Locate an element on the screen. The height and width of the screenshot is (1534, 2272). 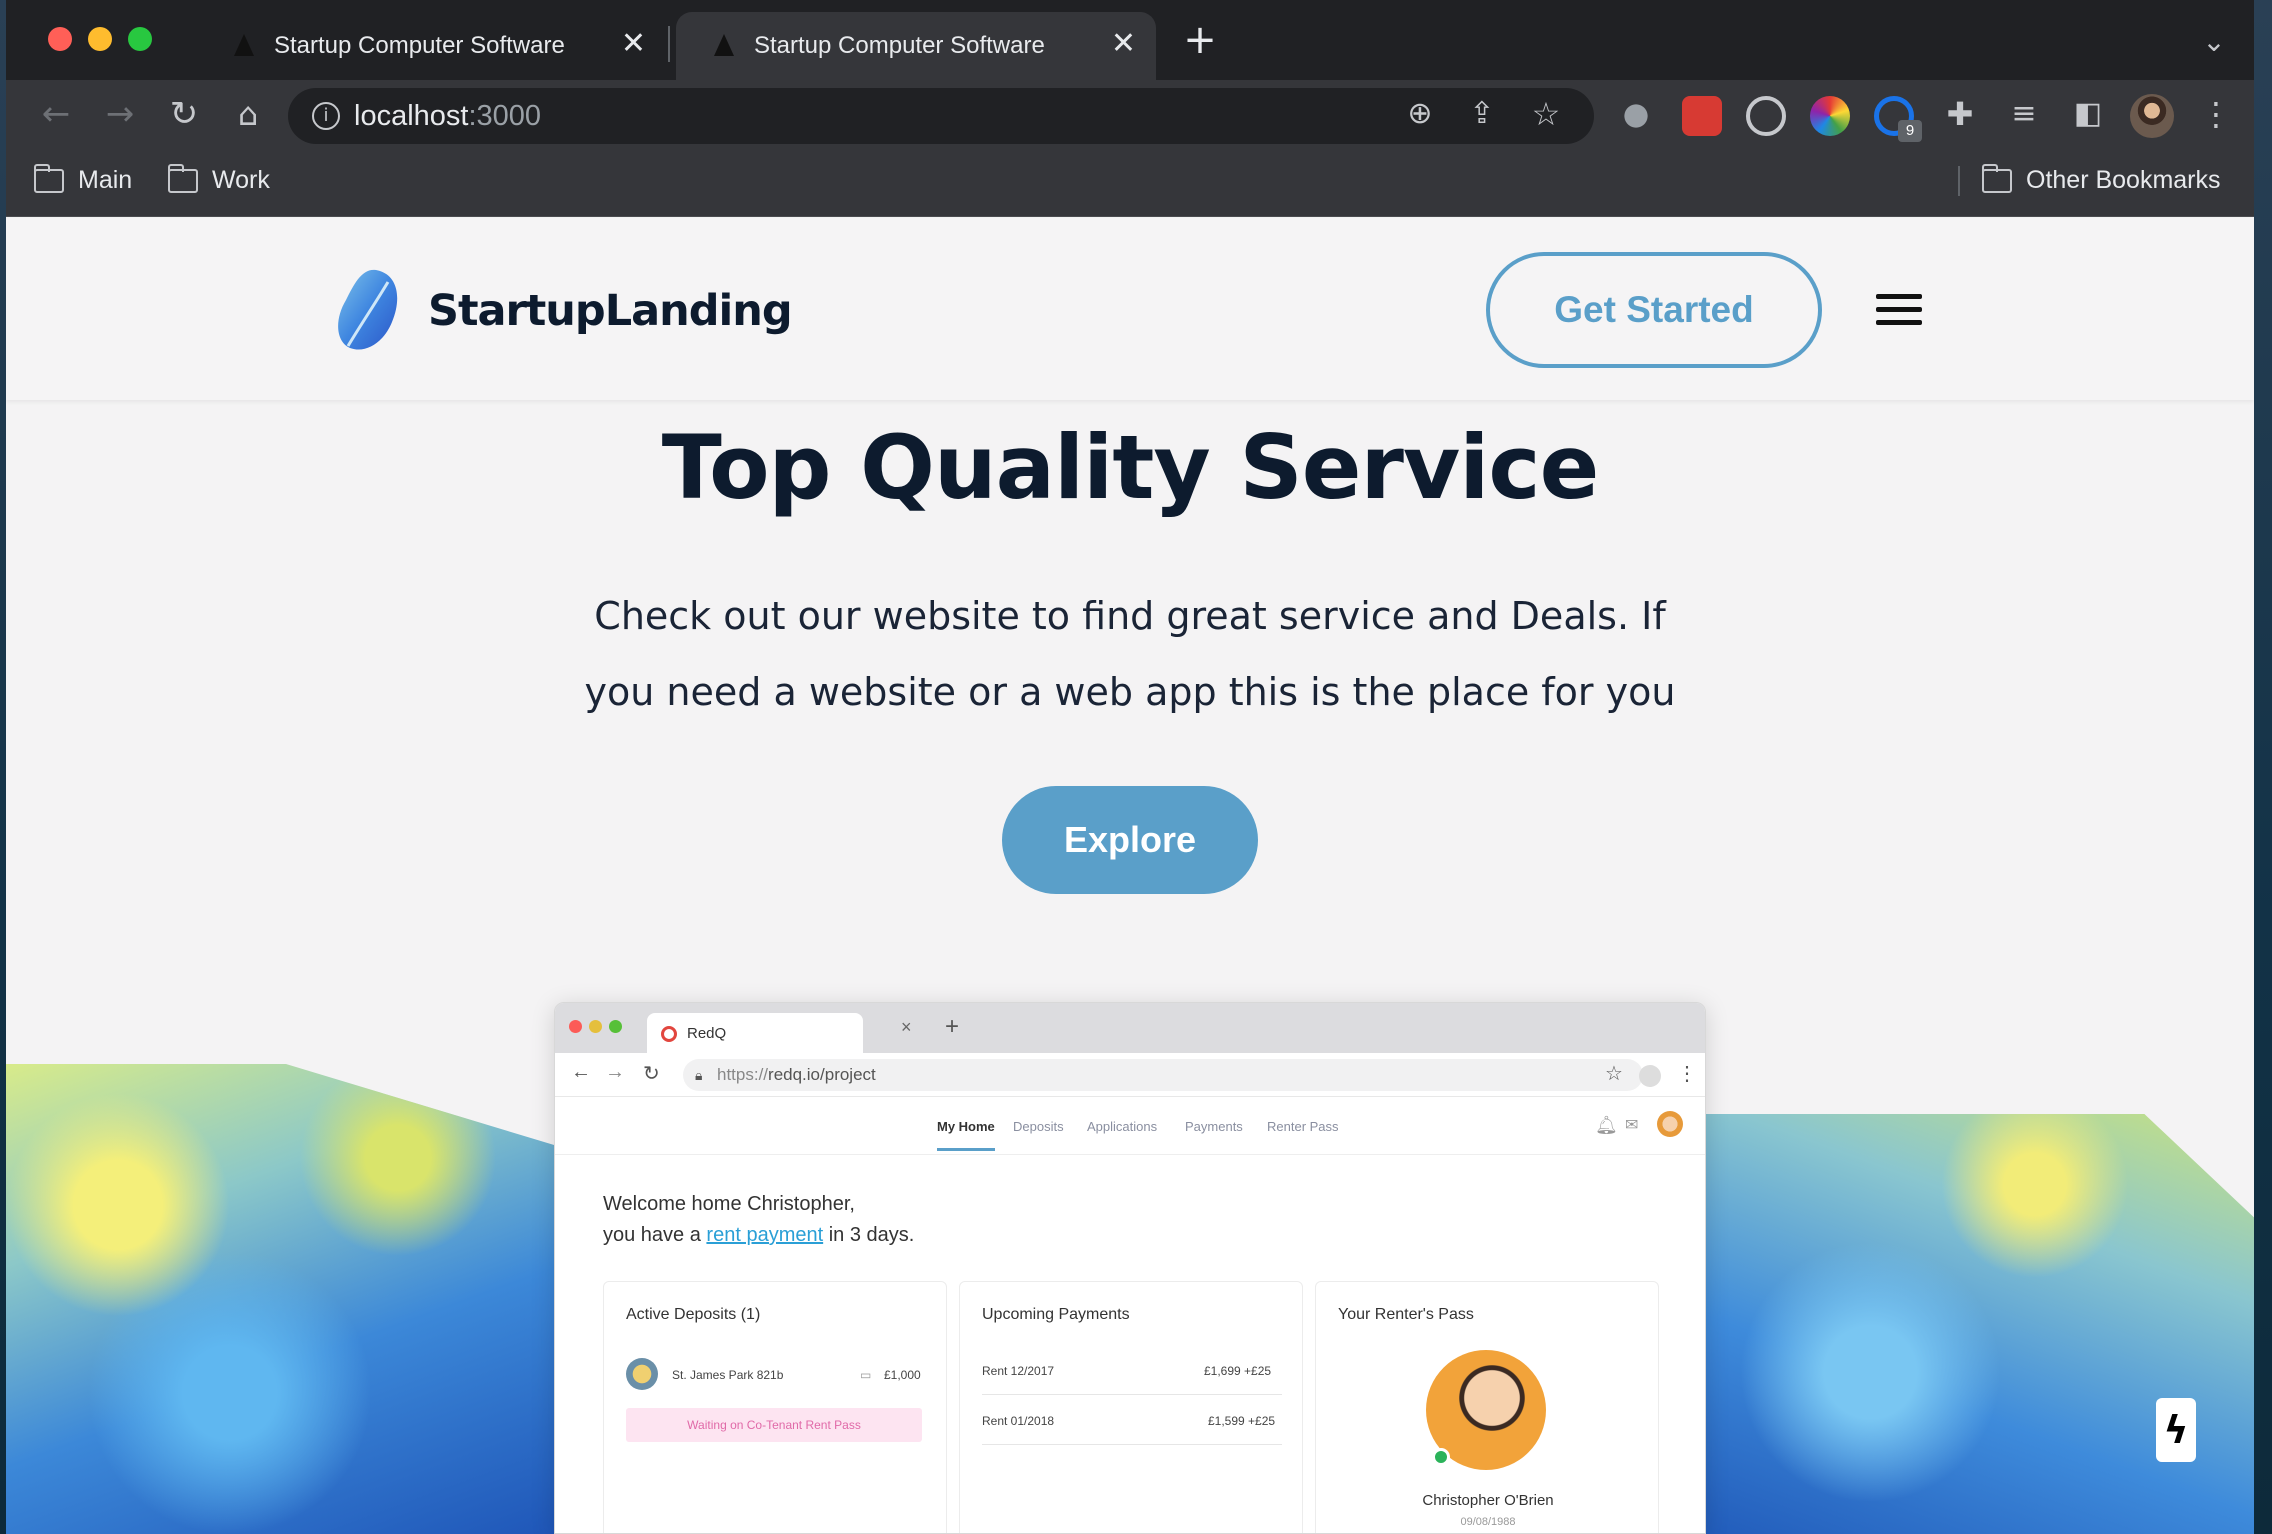
mockup-avatar is located at coordinates (1670, 1124).